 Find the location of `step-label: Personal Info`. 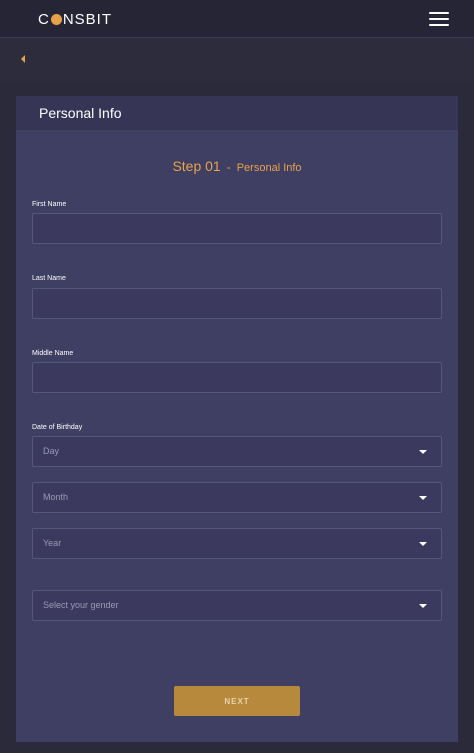

step-label: Personal Info is located at coordinates (269, 168).